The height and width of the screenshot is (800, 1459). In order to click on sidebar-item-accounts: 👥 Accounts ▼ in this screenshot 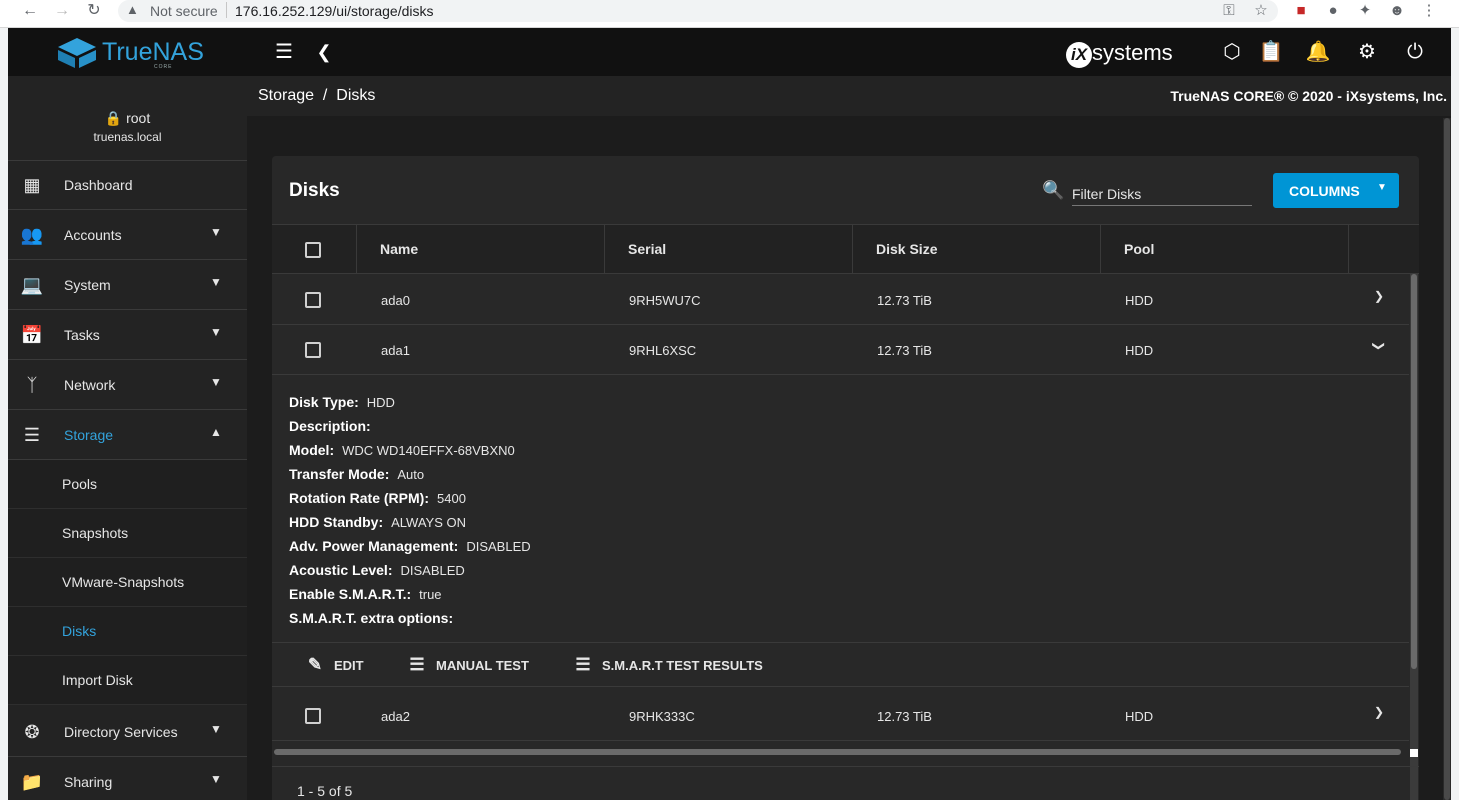, I will do `click(127, 235)`.